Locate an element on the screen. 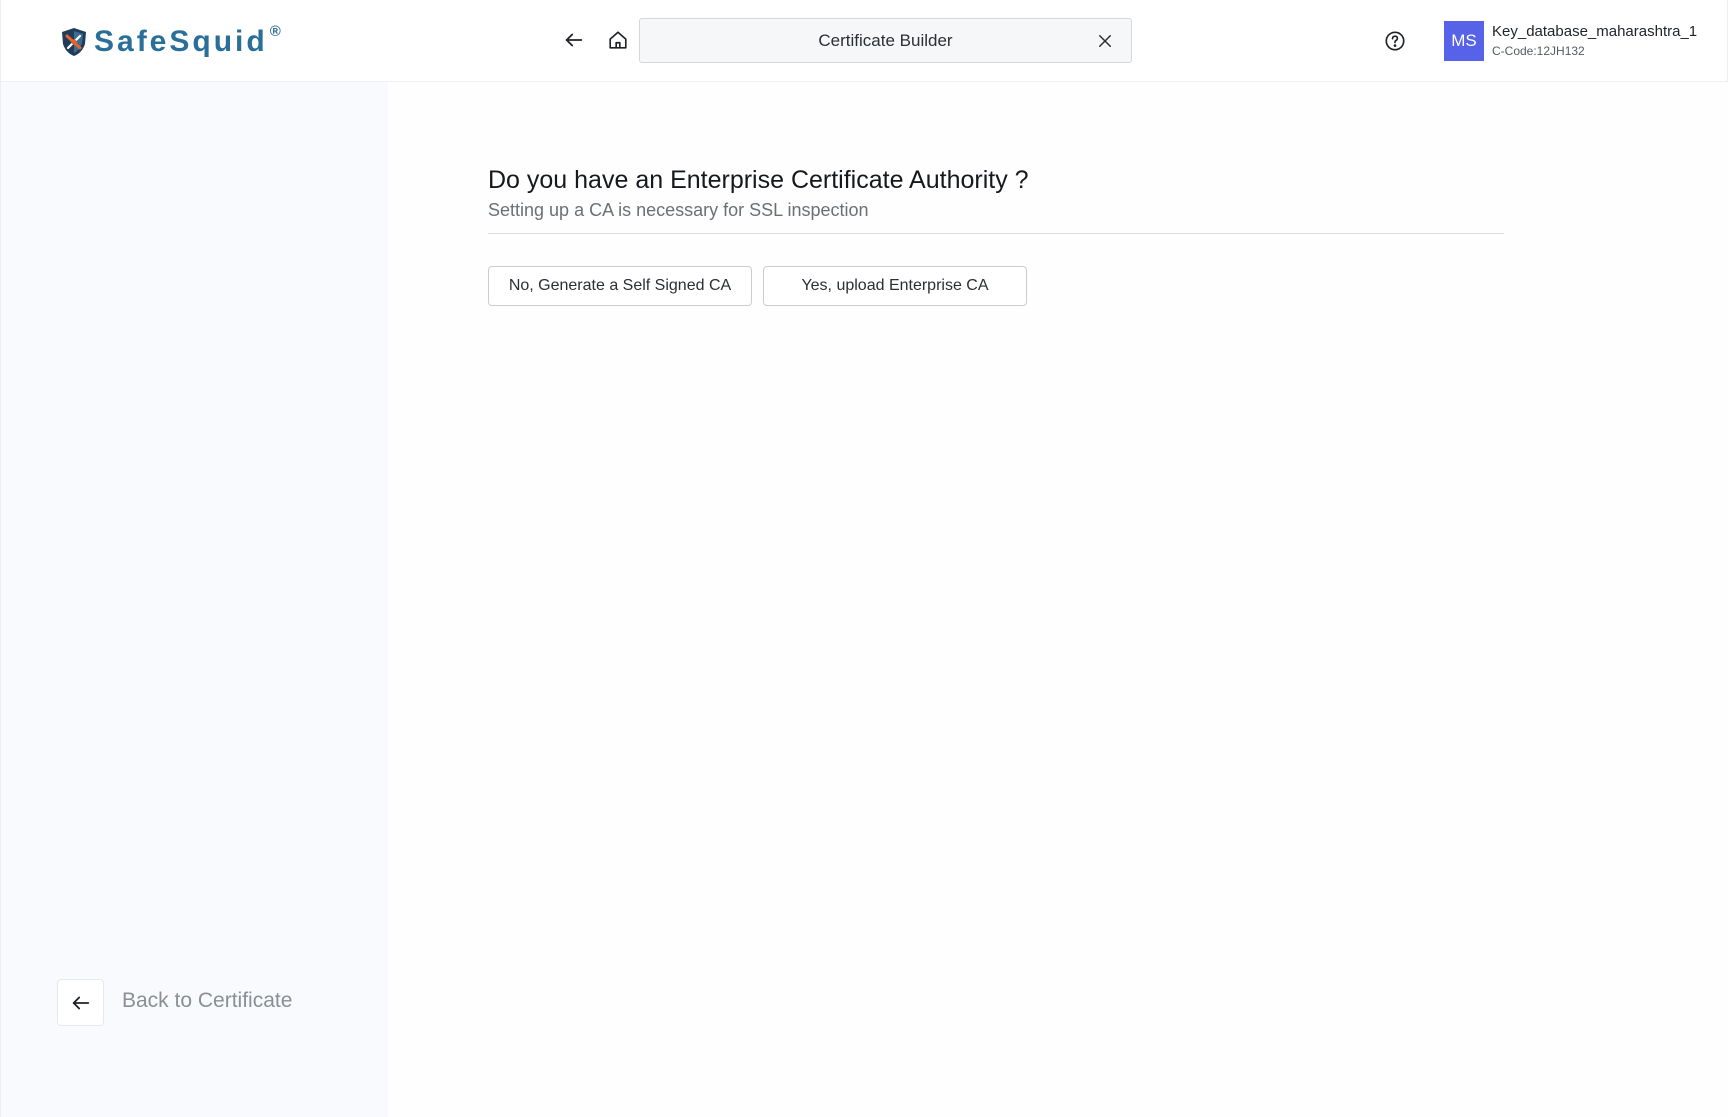  shield-logo-icon is located at coordinates (74, 42).